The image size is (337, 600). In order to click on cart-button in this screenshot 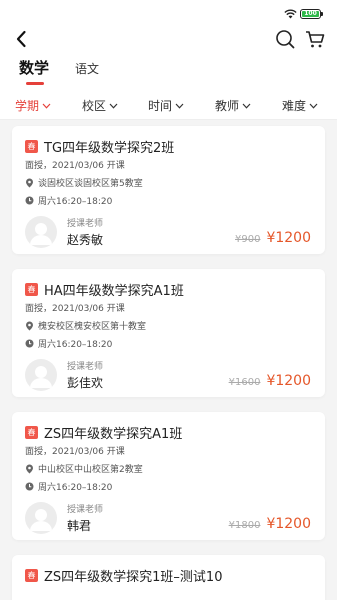, I will do `click(315, 39)`.